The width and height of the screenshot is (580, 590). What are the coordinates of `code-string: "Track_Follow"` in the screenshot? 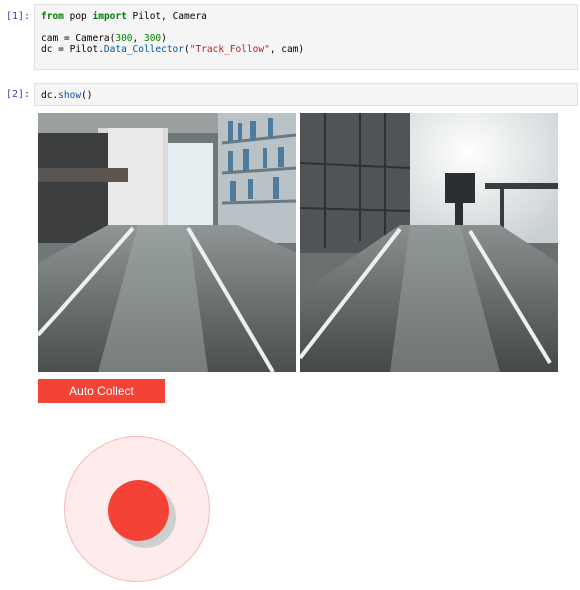 It's located at (229, 49).